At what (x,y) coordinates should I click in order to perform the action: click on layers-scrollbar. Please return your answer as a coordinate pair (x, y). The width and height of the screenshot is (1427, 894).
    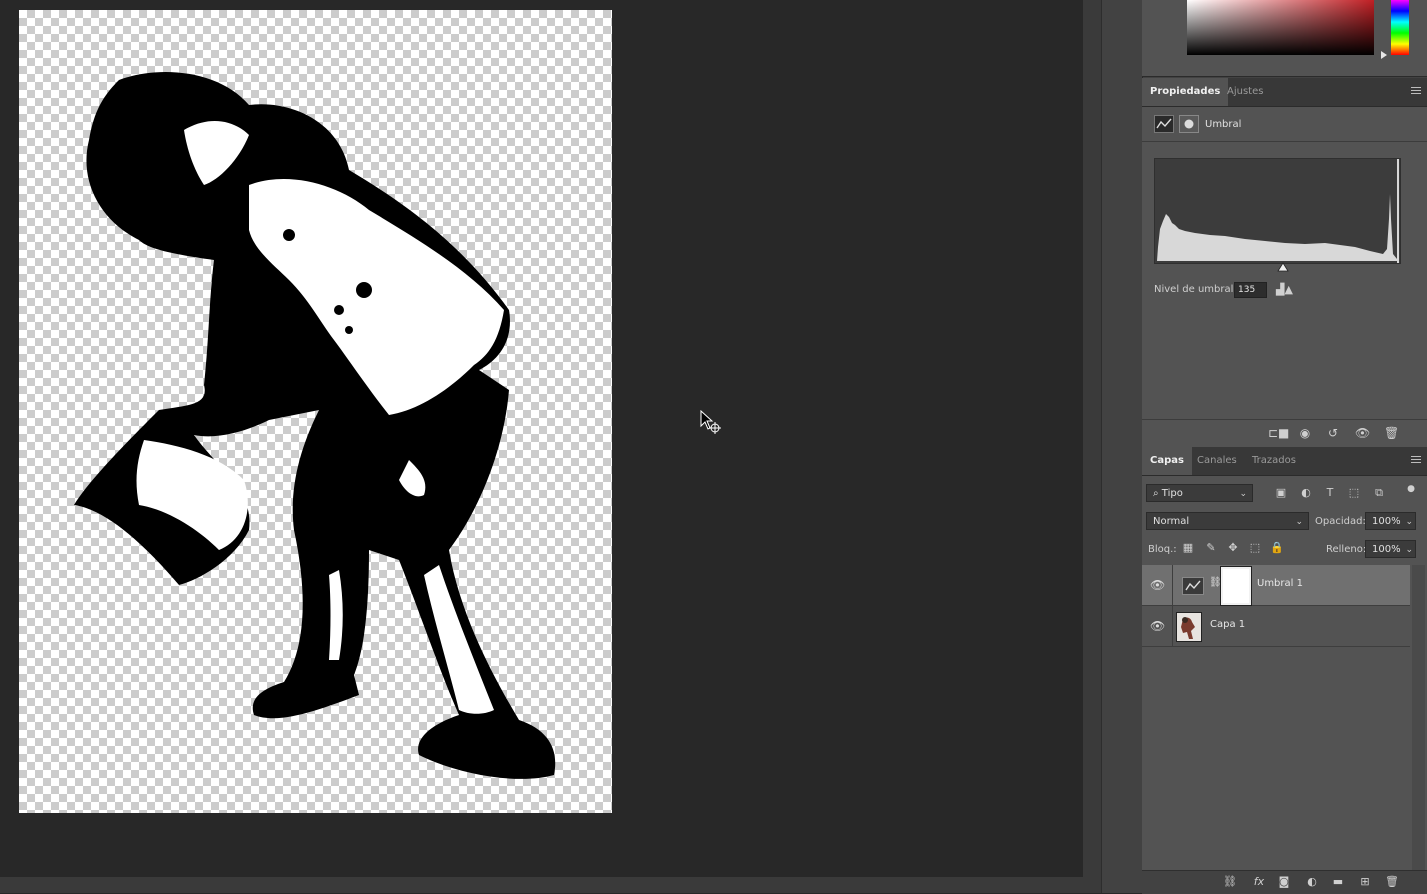
    Looking at the image, I should click on (1418, 717).